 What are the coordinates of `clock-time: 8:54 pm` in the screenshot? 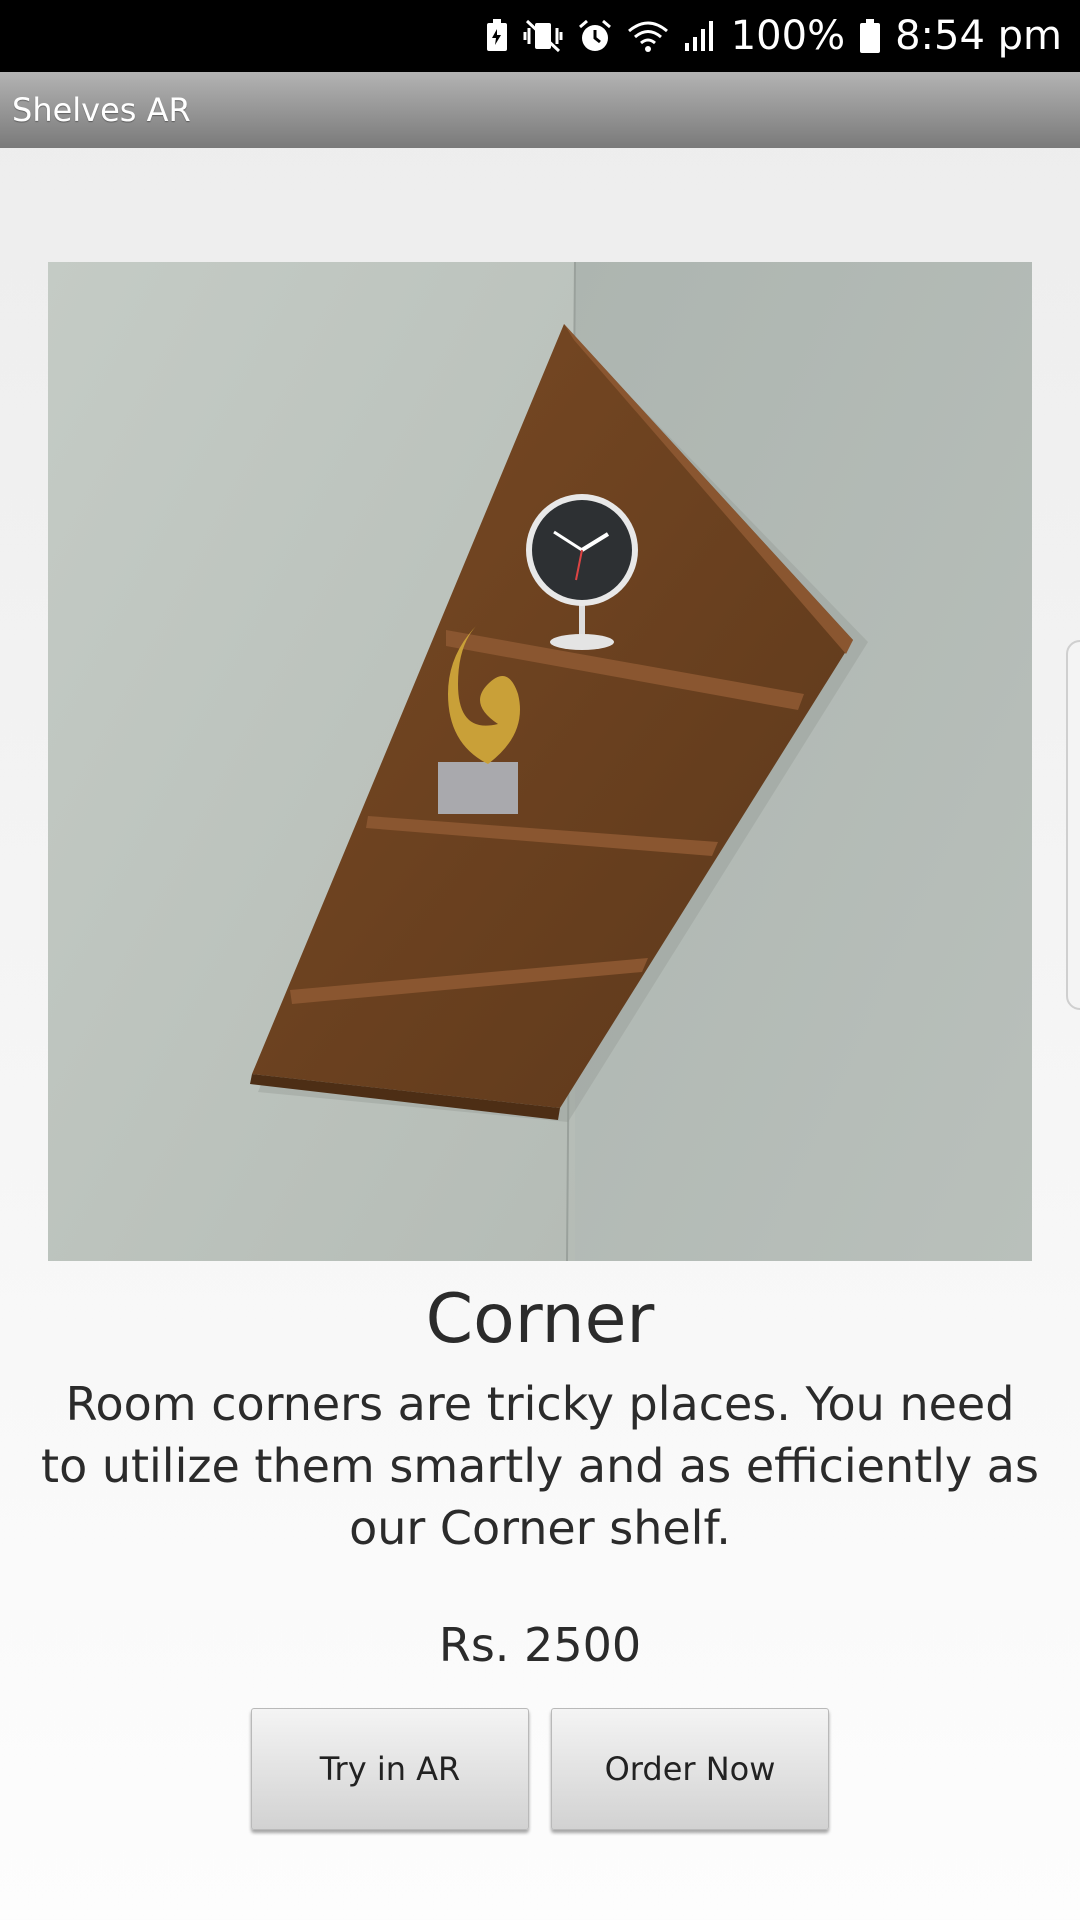 It's located at (978, 36).